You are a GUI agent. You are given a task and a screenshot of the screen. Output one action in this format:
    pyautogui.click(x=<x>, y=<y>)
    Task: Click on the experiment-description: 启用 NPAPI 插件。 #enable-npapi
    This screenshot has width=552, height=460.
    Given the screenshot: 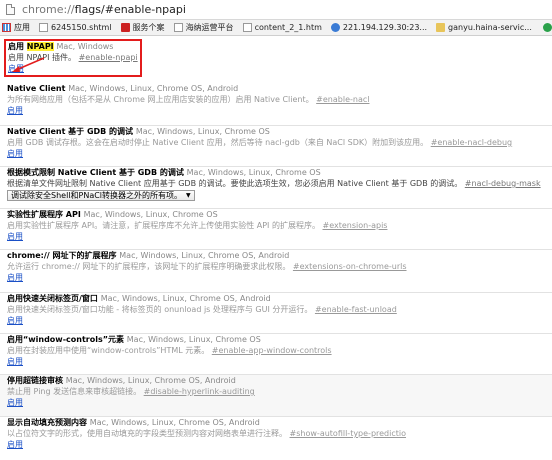 What is the action you would take?
    pyautogui.click(x=73, y=57)
    